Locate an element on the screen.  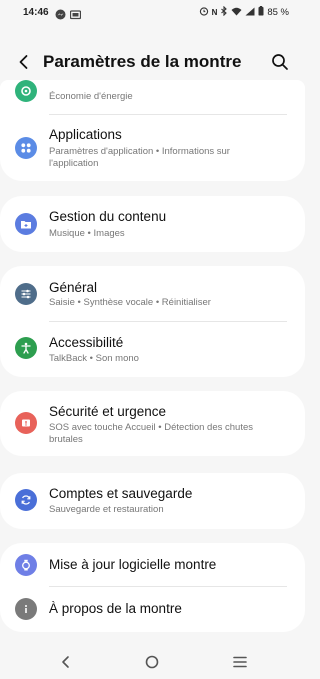
apps-icon is located at coordinates (26, 148).